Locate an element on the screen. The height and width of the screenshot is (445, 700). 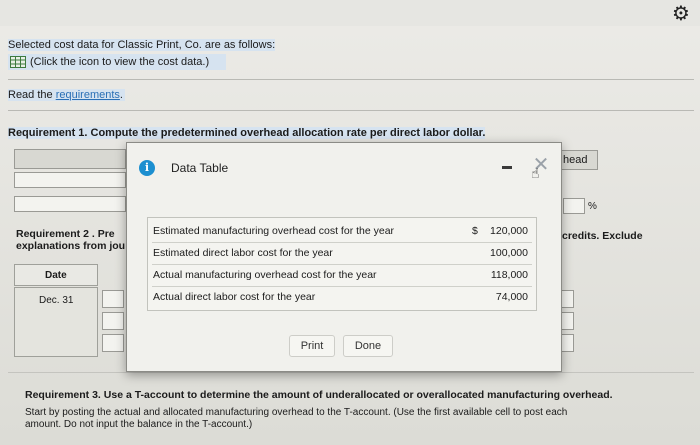
journal-date-header: Date is located at coordinates (56, 275).